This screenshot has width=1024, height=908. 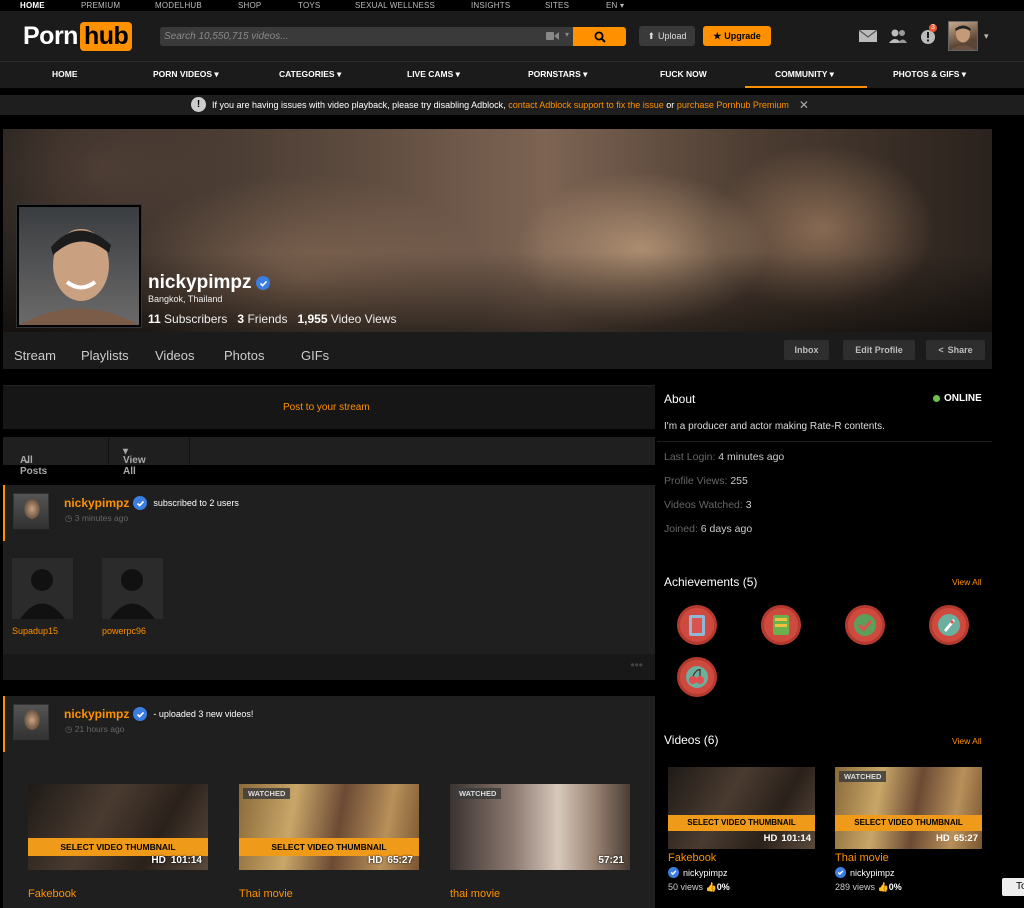 What do you see at coordinates (540, 827) in the screenshot?
I see `video-thumbnail: WATCHED 57:21` at bounding box center [540, 827].